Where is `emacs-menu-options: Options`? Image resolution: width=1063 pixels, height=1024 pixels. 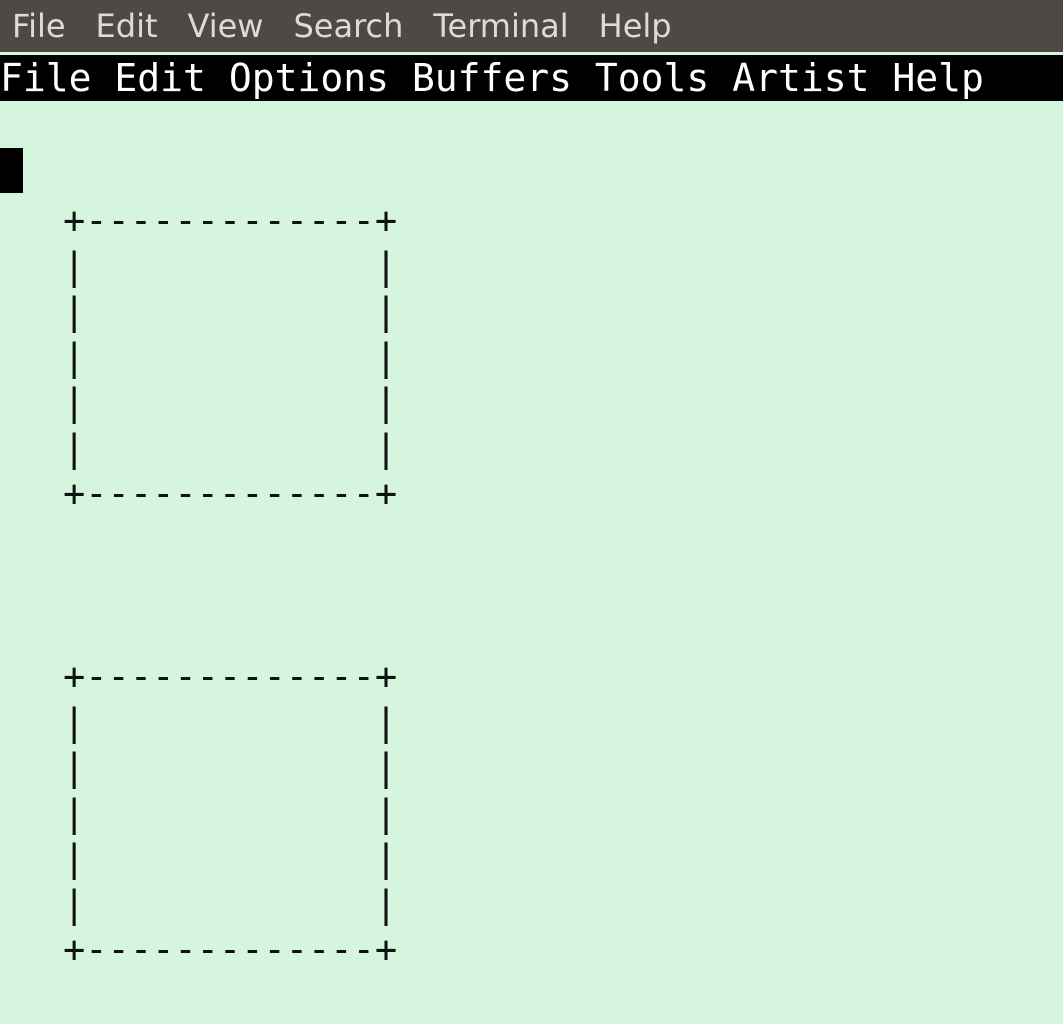 emacs-menu-options: Options is located at coordinates (309, 78).